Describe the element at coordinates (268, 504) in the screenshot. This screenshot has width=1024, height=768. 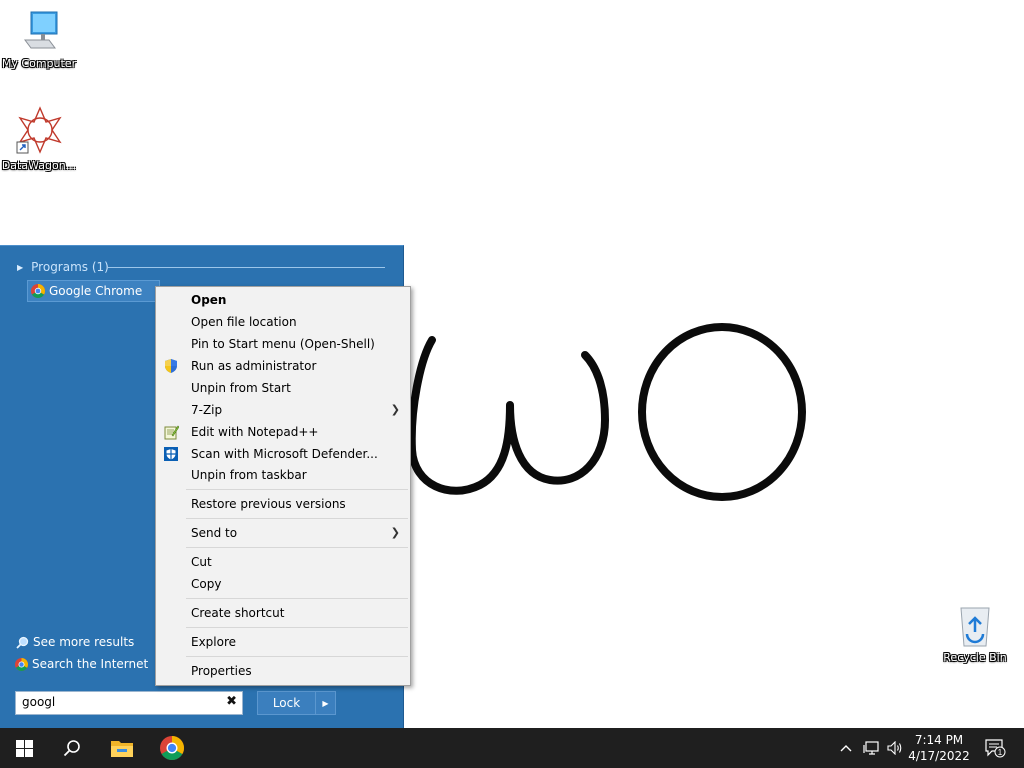
I see `menu-item-label: Restore previous versions` at that location.